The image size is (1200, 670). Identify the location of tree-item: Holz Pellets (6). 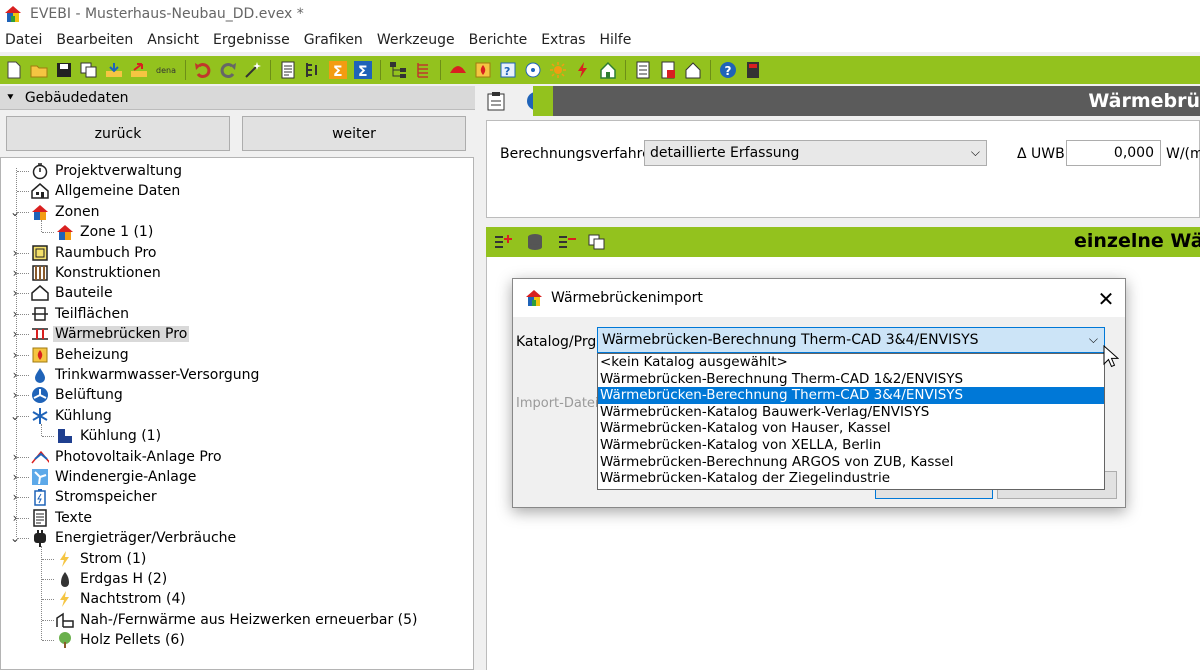
(121, 640).